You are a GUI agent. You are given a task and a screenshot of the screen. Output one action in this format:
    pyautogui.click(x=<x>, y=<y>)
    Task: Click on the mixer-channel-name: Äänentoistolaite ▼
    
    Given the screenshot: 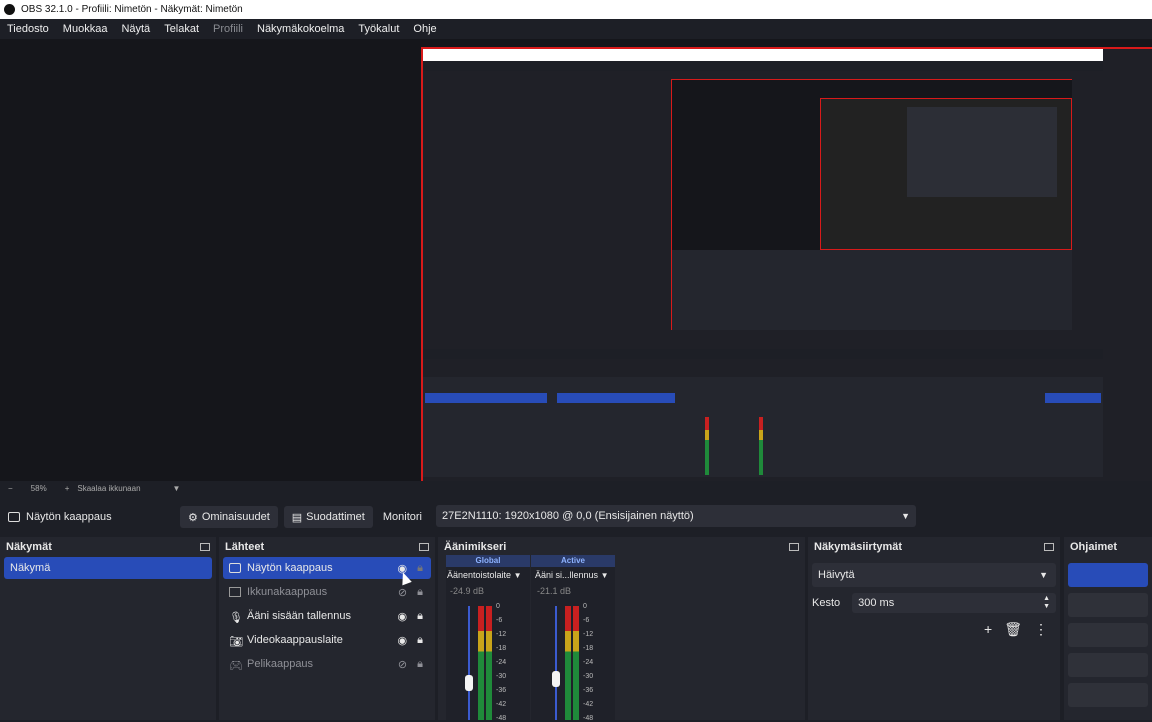 What is the action you would take?
    pyautogui.click(x=488, y=575)
    